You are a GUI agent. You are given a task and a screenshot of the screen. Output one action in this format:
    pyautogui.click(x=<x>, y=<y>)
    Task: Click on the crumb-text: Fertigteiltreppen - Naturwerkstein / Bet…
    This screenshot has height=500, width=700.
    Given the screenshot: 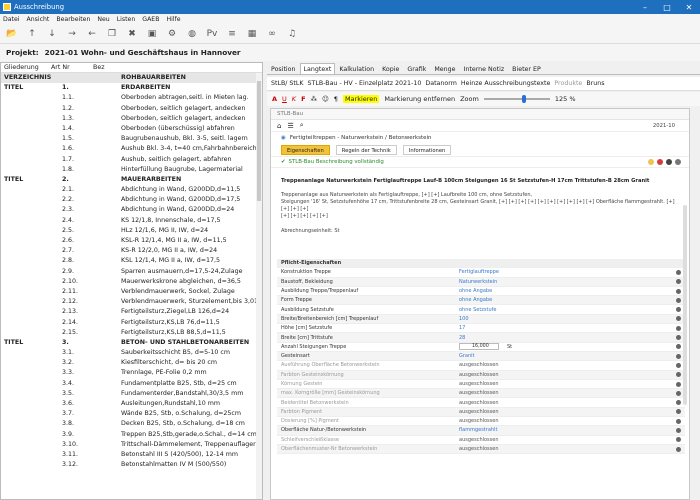 What is the action you would take?
    pyautogui.click(x=361, y=138)
    